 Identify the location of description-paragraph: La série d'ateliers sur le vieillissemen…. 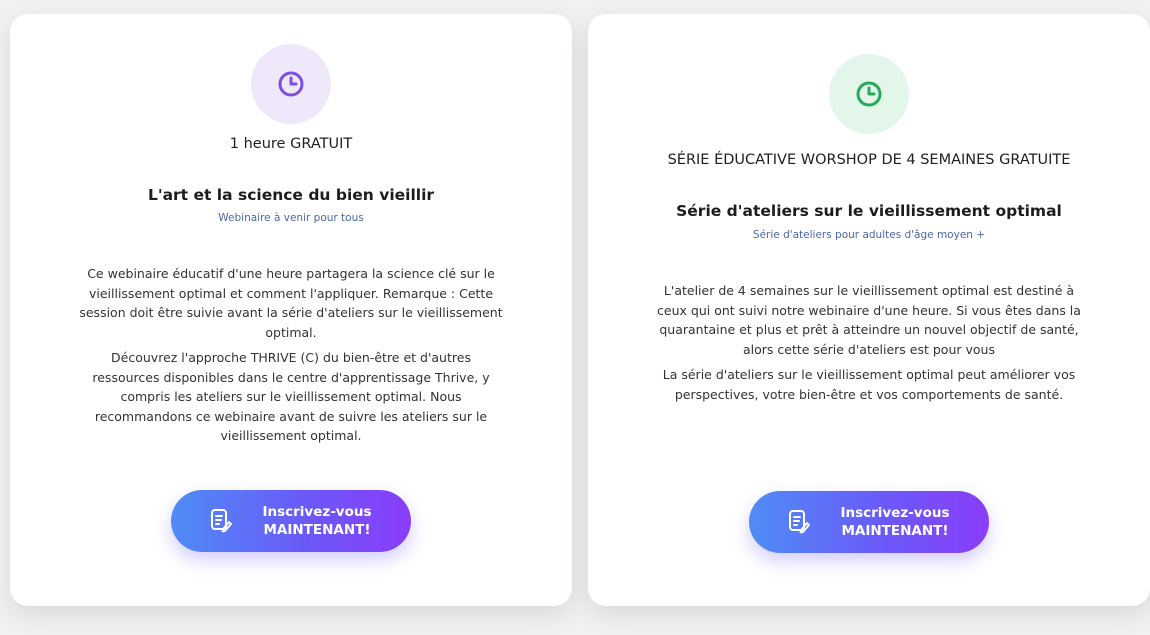
(869, 384).